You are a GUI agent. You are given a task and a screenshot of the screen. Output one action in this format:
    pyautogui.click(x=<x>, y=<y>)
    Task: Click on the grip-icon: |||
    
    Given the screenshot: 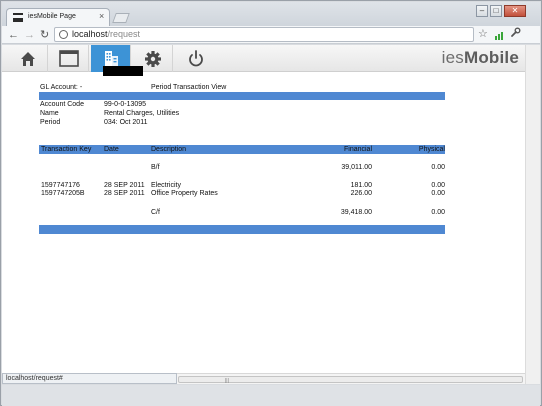 What is the action you would take?
    pyautogui.click(x=227, y=381)
    